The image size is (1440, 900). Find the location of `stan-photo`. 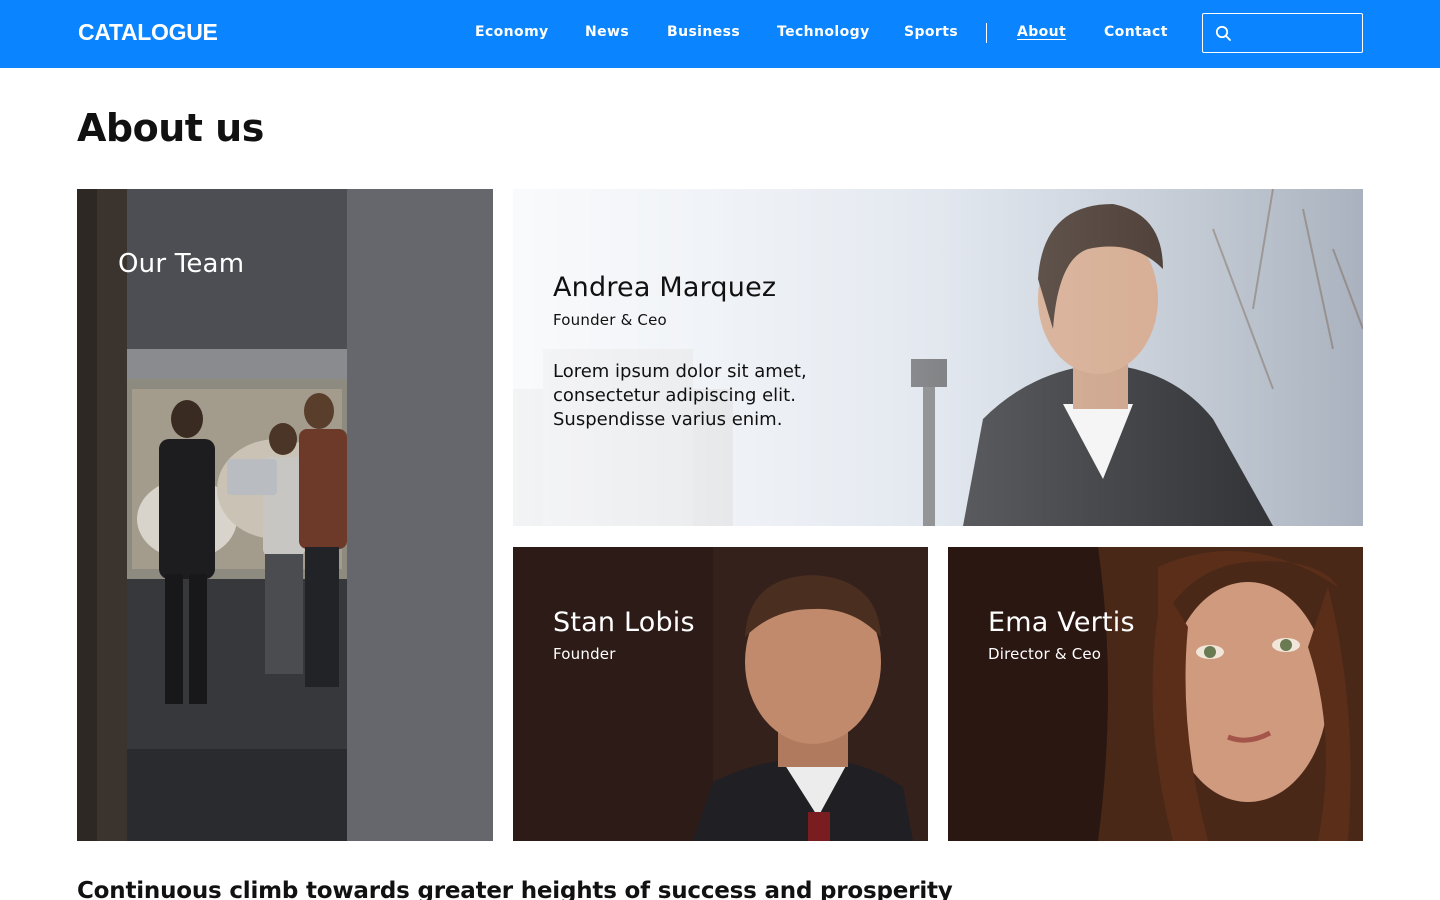

stan-photo is located at coordinates (720, 694).